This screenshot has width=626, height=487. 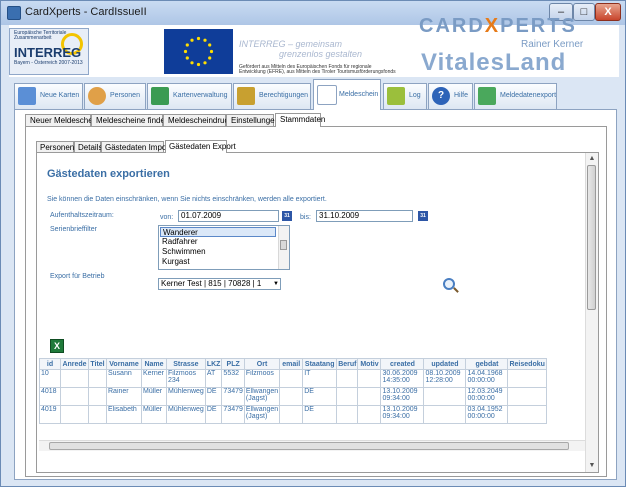 What do you see at coordinates (283, 245) in the screenshot?
I see `listbox-scroll-thumb` at bounding box center [283, 245].